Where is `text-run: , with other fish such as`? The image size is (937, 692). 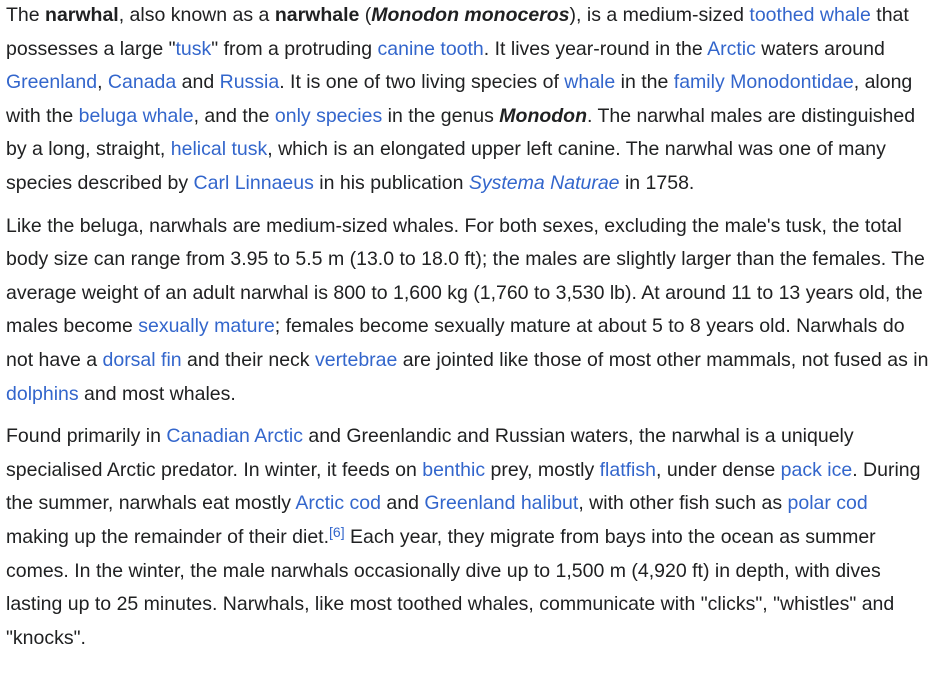
text-run: , with other fish such as is located at coordinates (683, 503).